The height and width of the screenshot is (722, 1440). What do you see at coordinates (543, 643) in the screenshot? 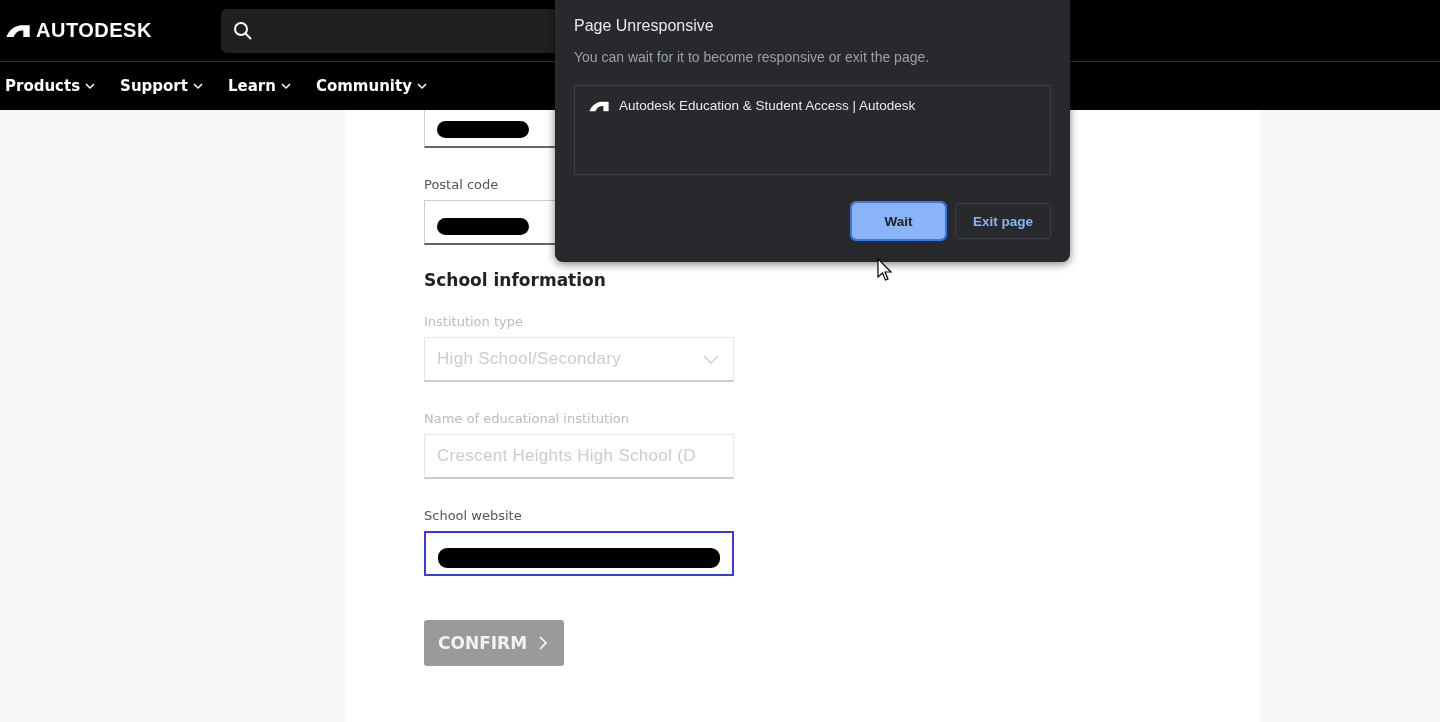
I see `chevron-right-icon` at bounding box center [543, 643].